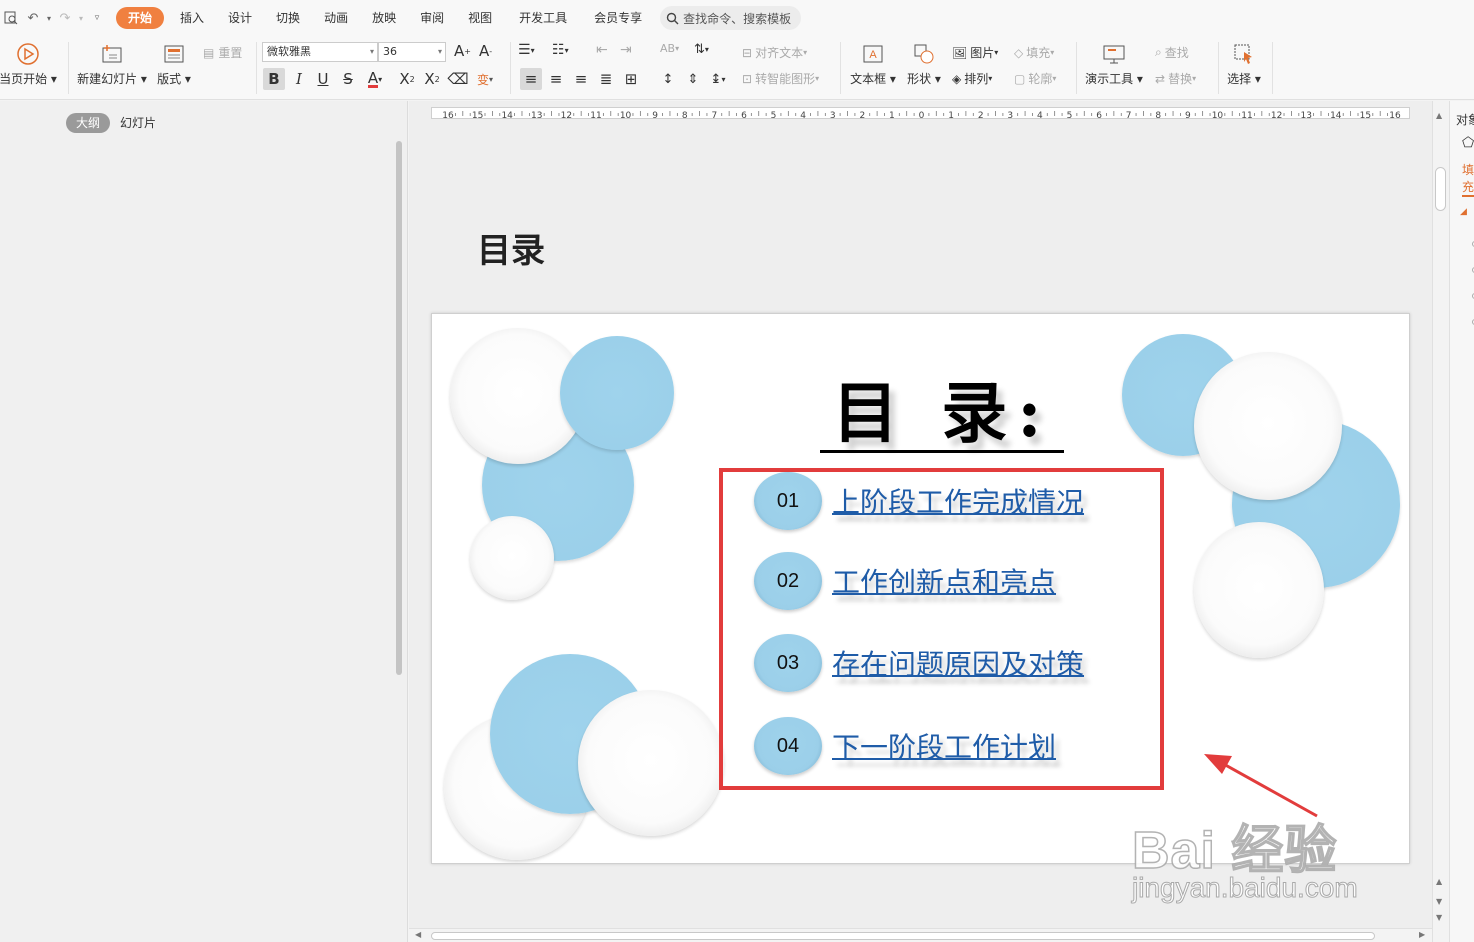 This screenshot has width=1474, height=942. Describe the element at coordinates (138, 123) in the screenshot. I see `tab-slides: 幻灯片` at that location.